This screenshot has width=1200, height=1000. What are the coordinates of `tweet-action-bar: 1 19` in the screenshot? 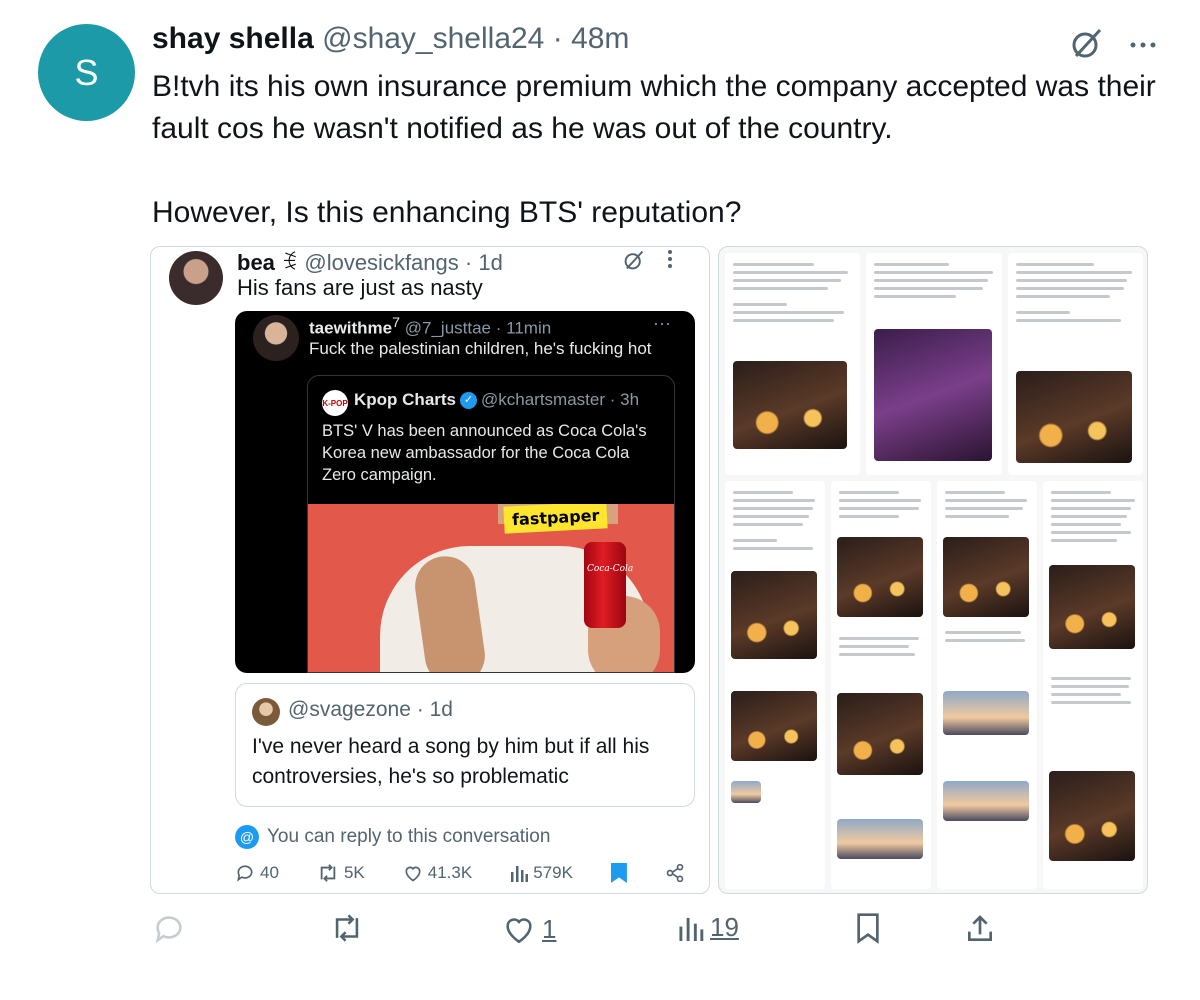 It's located at (575, 929).